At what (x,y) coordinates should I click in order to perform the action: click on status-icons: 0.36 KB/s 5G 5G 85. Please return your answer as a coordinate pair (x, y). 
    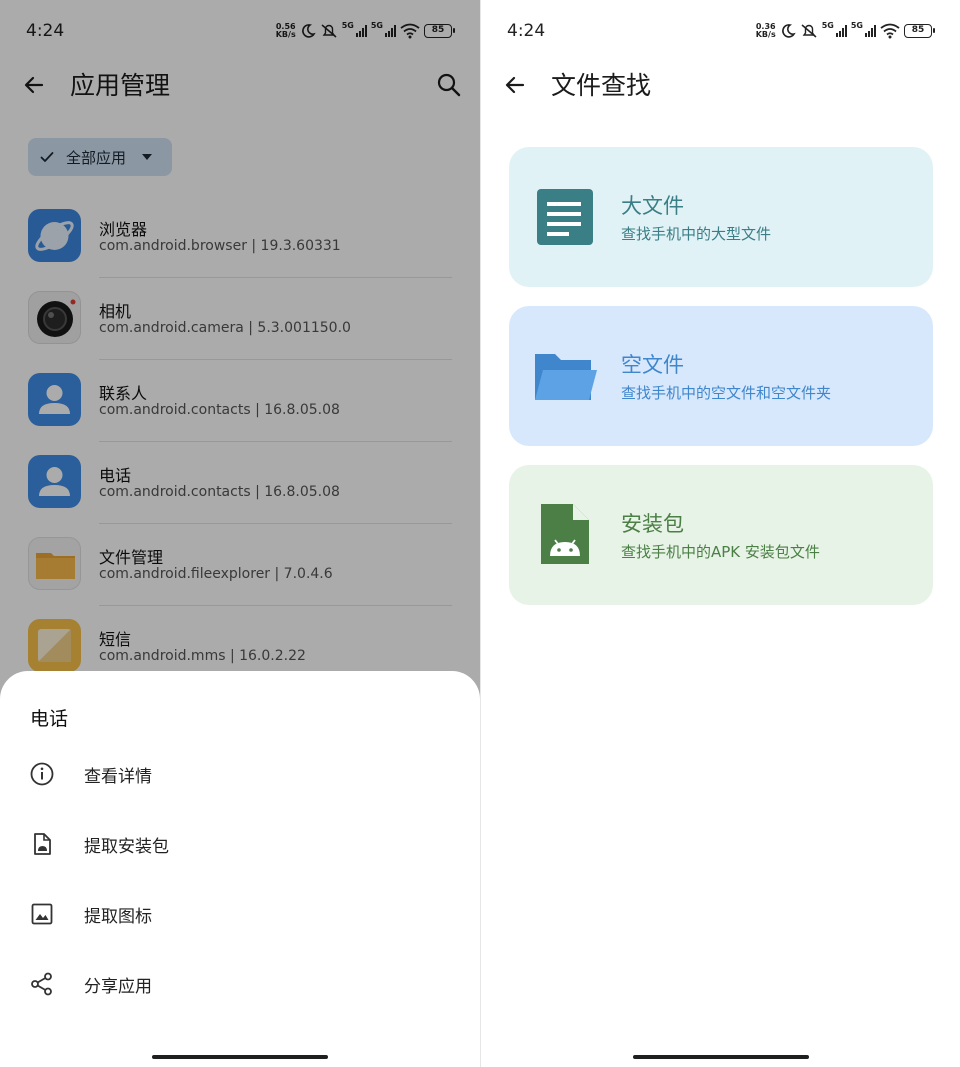
    Looking at the image, I should click on (845, 31).